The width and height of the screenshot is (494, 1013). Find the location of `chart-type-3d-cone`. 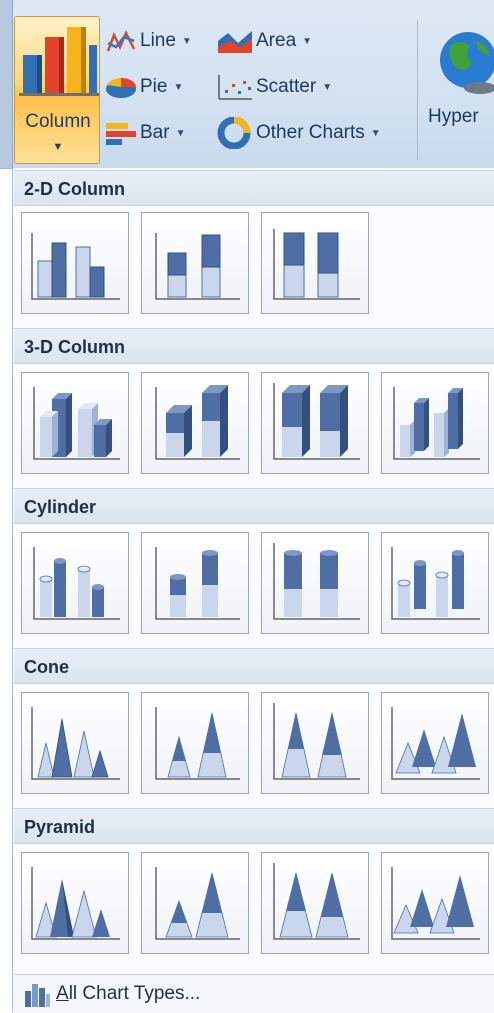

chart-type-3d-cone is located at coordinates (435, 743).